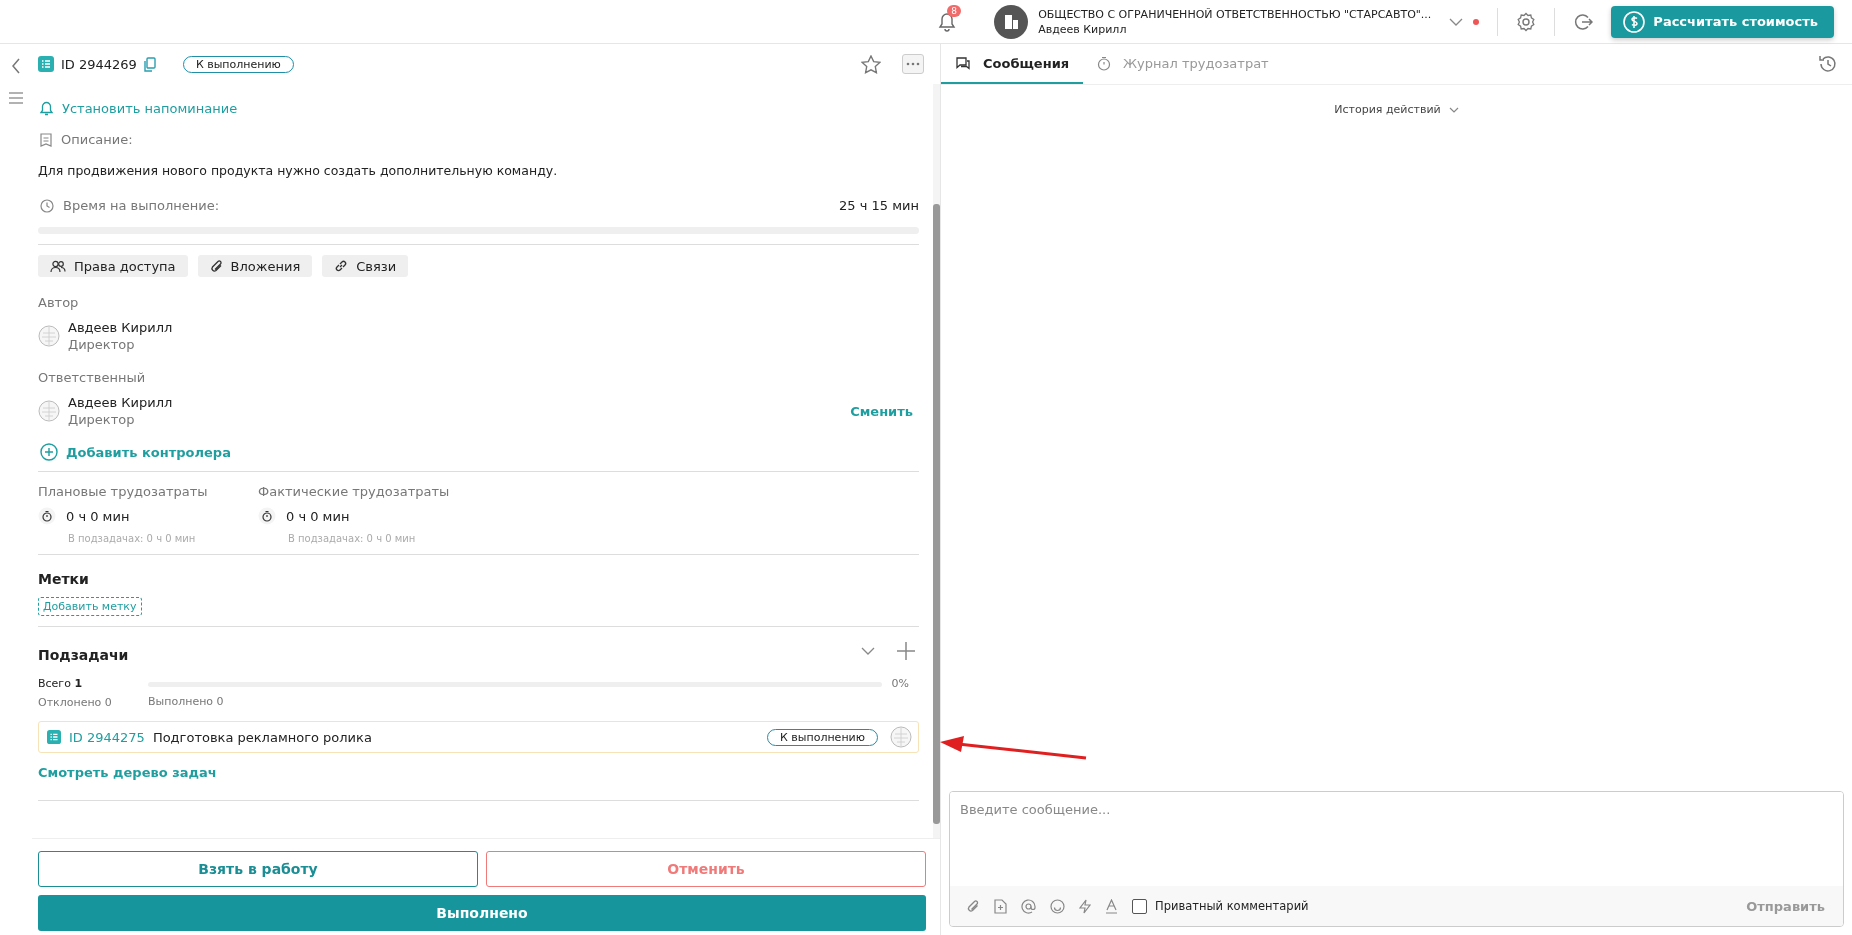 The height and width of the screenshot is (935, 1852). I want to click on add-tag-button: Добавить метку, so click(90, 606).